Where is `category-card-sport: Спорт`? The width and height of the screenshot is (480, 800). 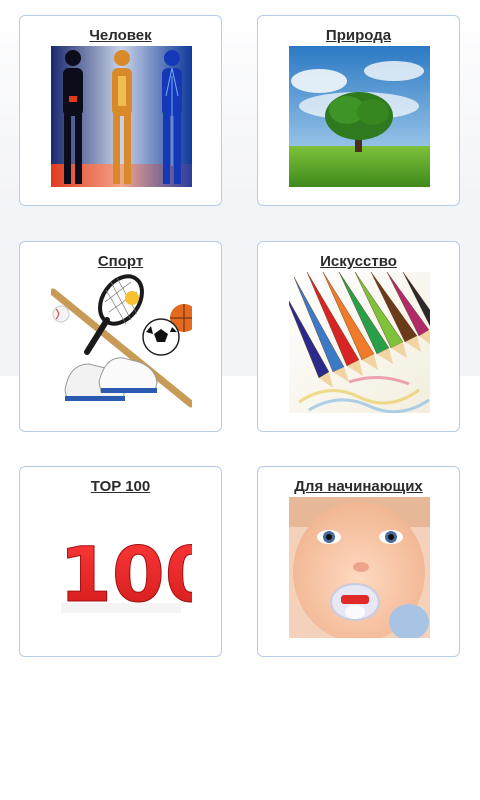 category-card-sport: Спорт is located at coordinates (120, 336).